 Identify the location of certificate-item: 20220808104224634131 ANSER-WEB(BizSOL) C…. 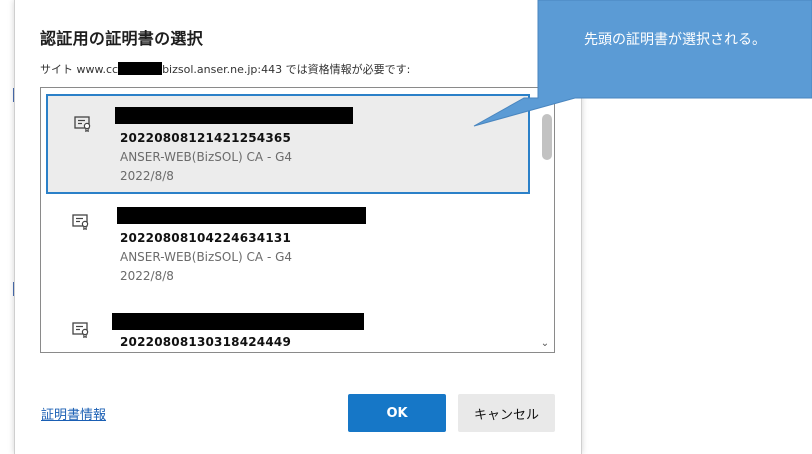
(288, 250).